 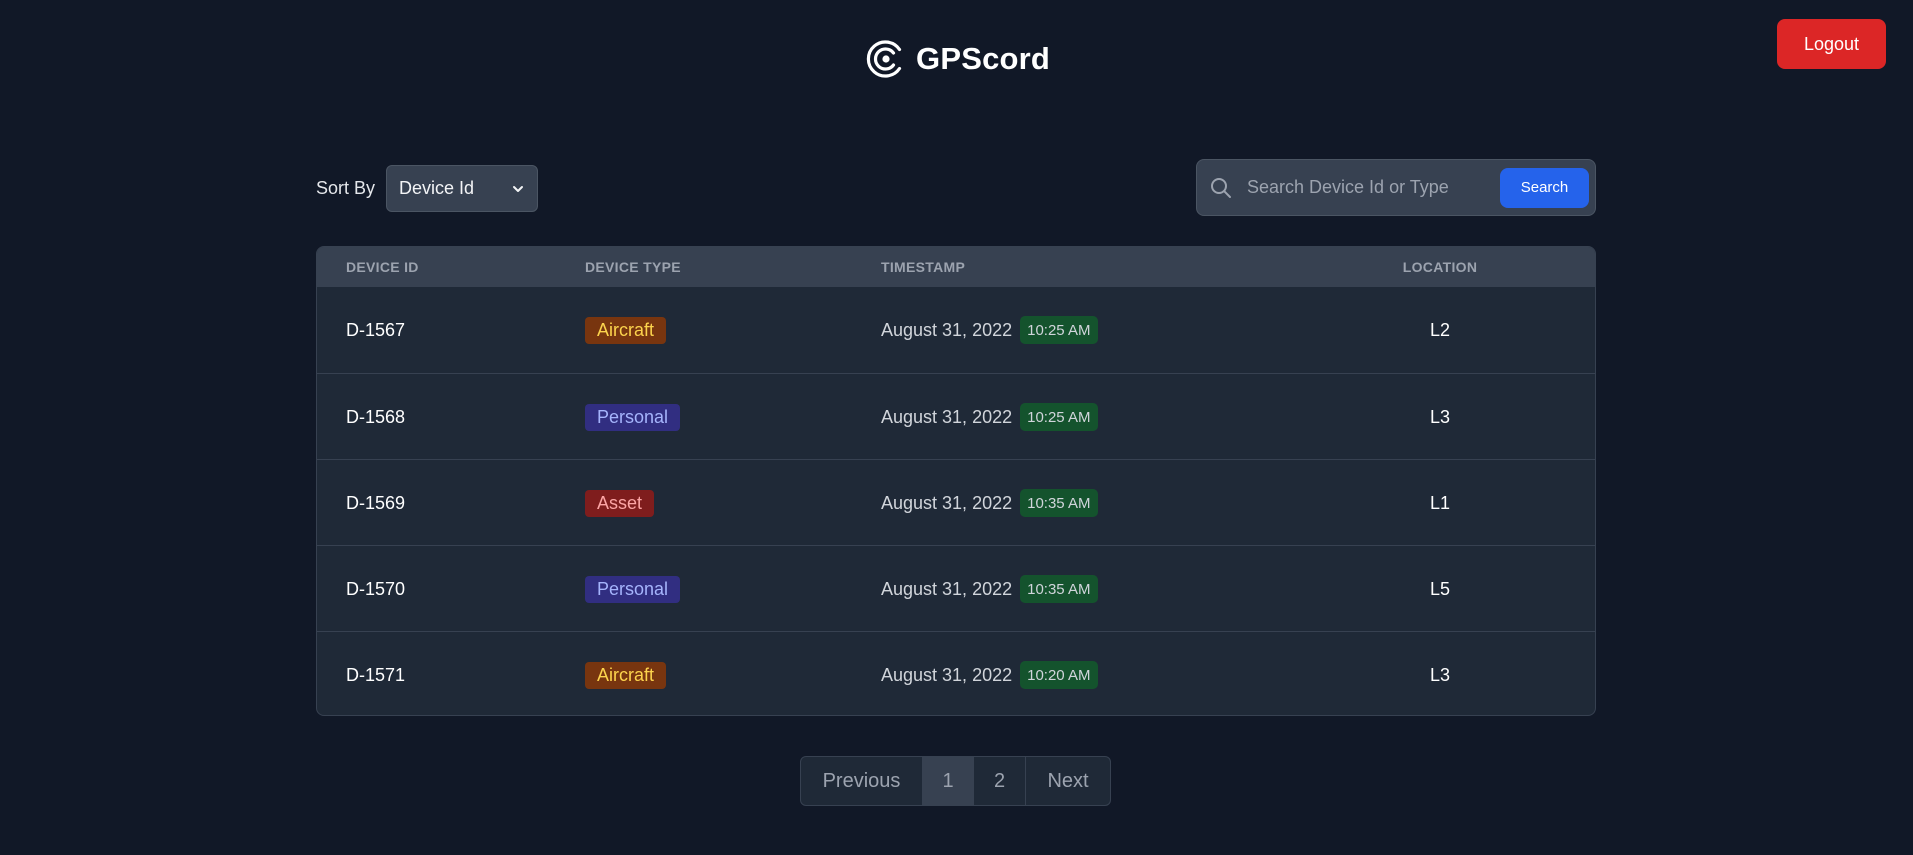 I want to click on device-id-cell: D-1567, so click(x=376, y=329).